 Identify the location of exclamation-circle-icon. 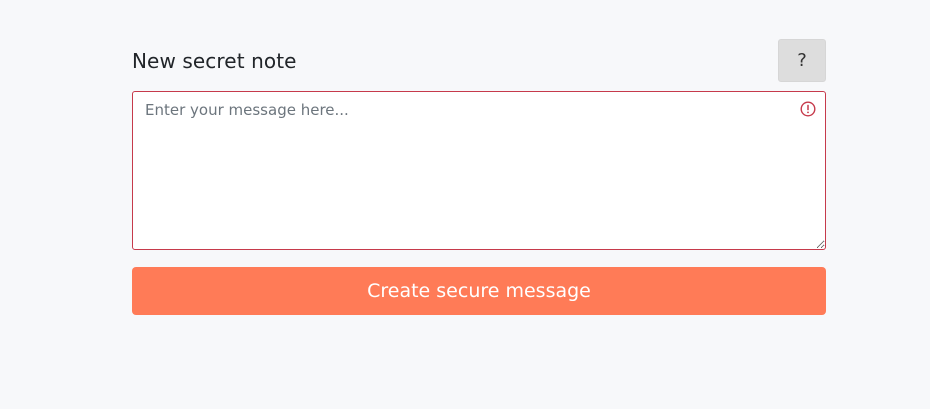
(808, 109).